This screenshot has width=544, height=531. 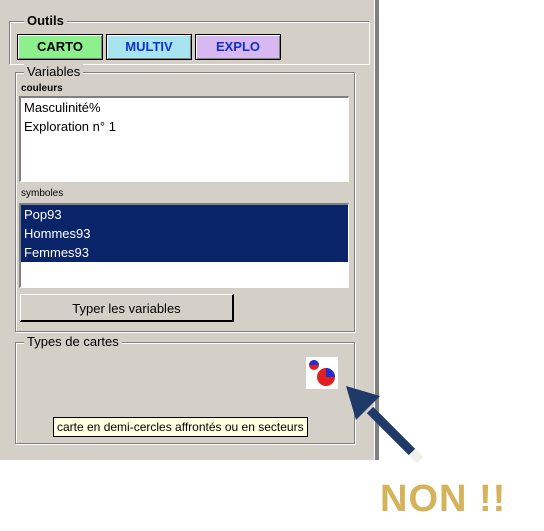 I want to click on symboles-item: Pop93, so click(x=184, y=214).